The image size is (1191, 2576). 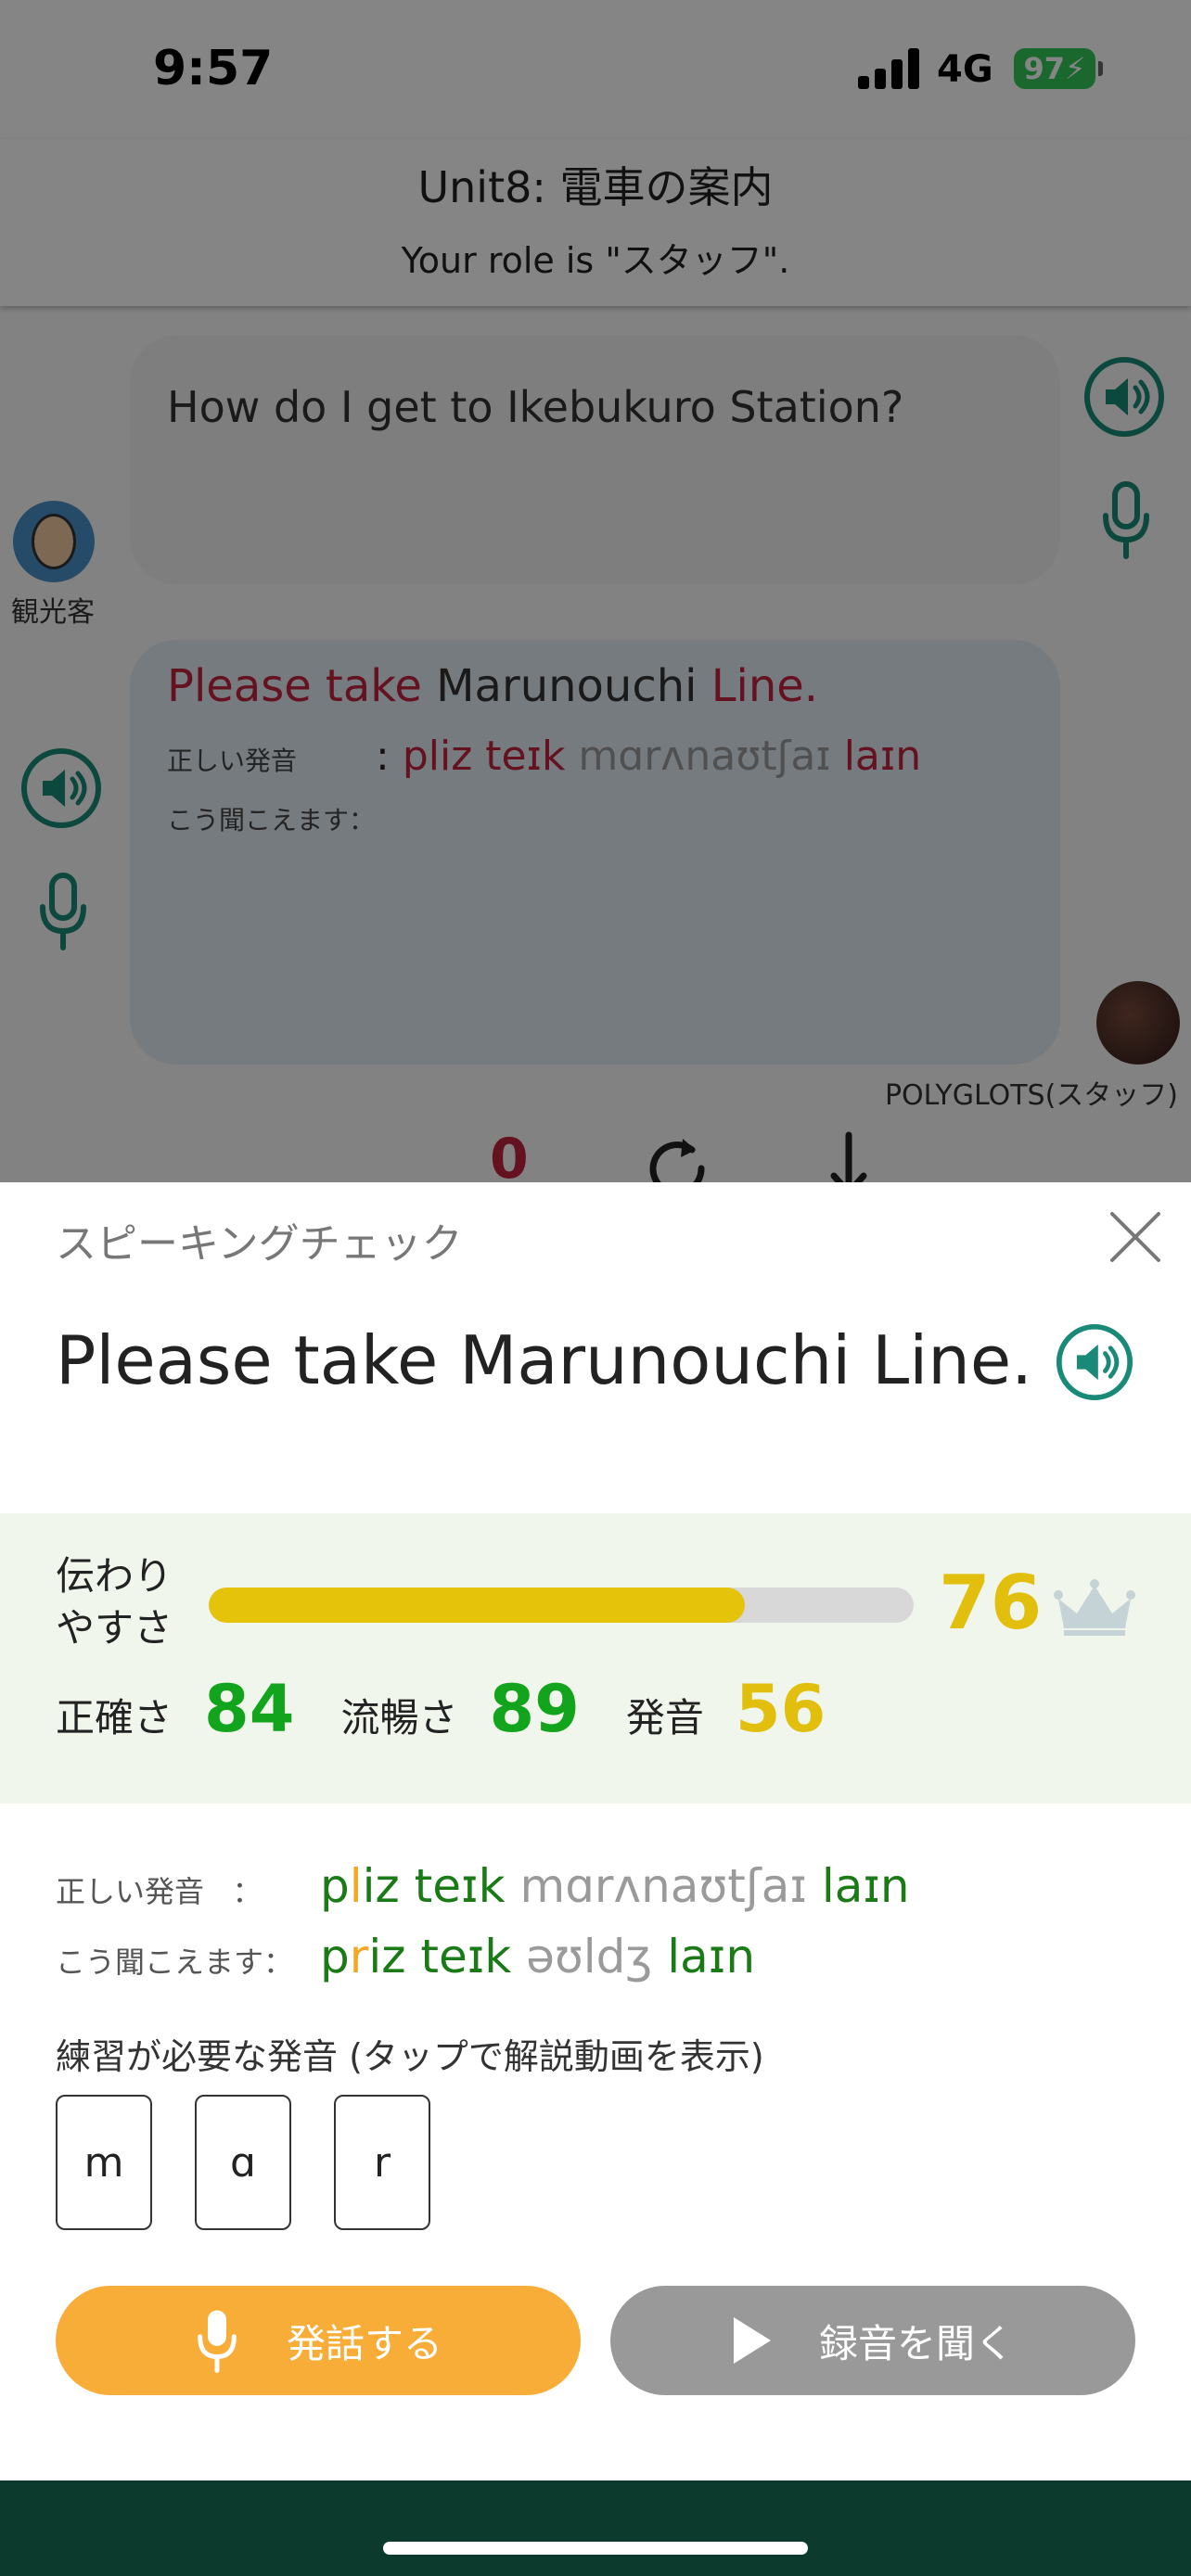 What do you see at coordinates (752, 2340) in the screenshot?
I see `play-icon` at bounding box center [752, 2340].